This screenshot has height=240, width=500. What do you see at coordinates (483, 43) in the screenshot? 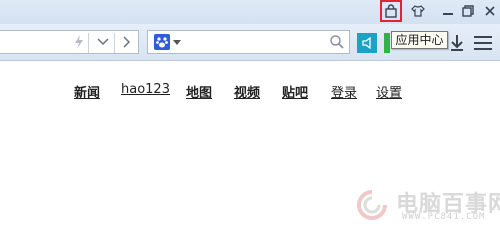
I see `menu-icon` at bounding box center [483, 43].